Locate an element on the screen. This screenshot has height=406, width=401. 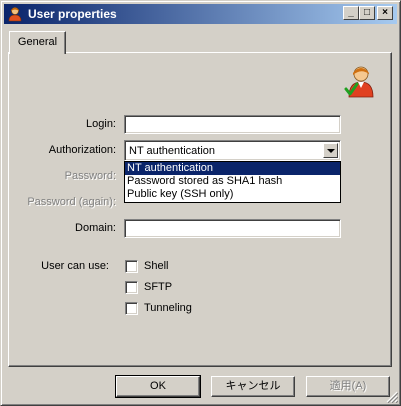
login-input is located at coordinates (232, 124).